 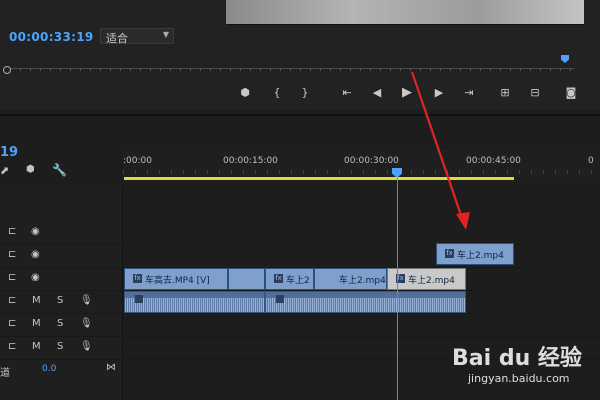 I want to click on watermark-logo: Bai du 经验, so click(x=517, y=358).